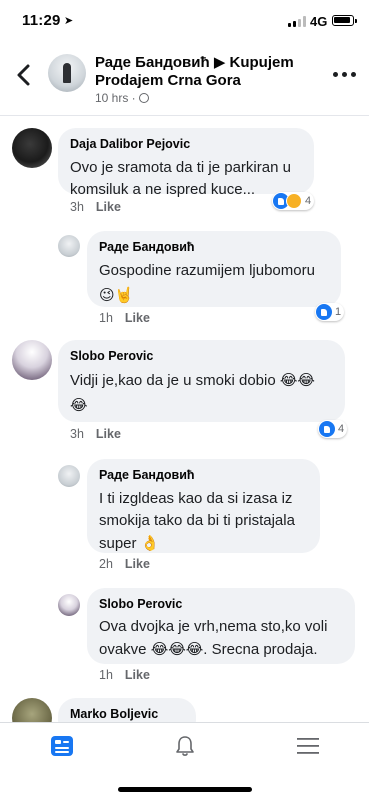 The image size is (369, 800). I want to click on tab-notifications, so click(184, 748).